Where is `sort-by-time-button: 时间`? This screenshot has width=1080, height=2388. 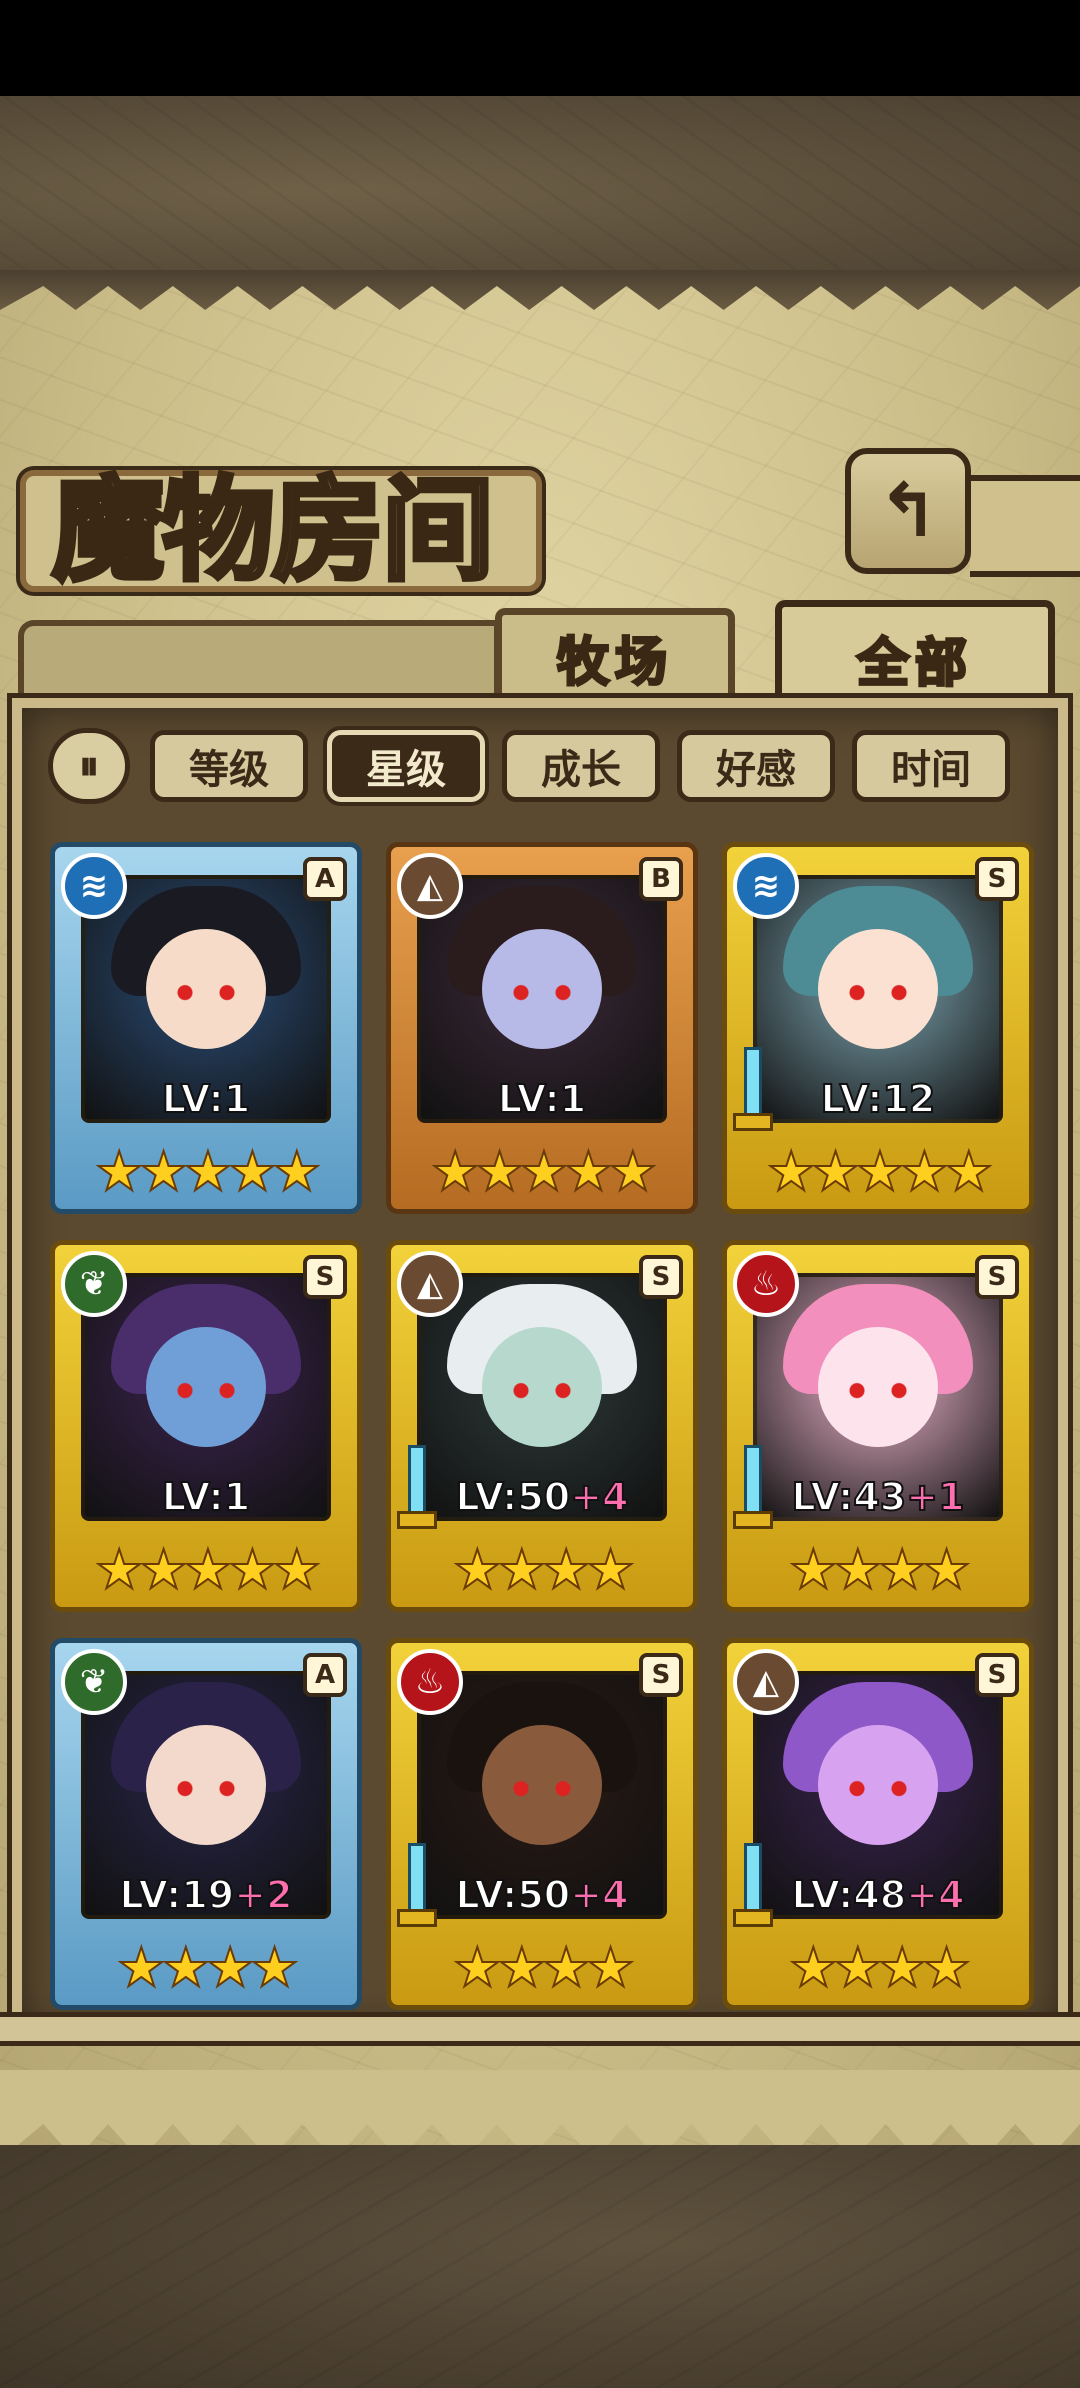
sort-by-time-button: 时间 is located at coordinates (931, 766).